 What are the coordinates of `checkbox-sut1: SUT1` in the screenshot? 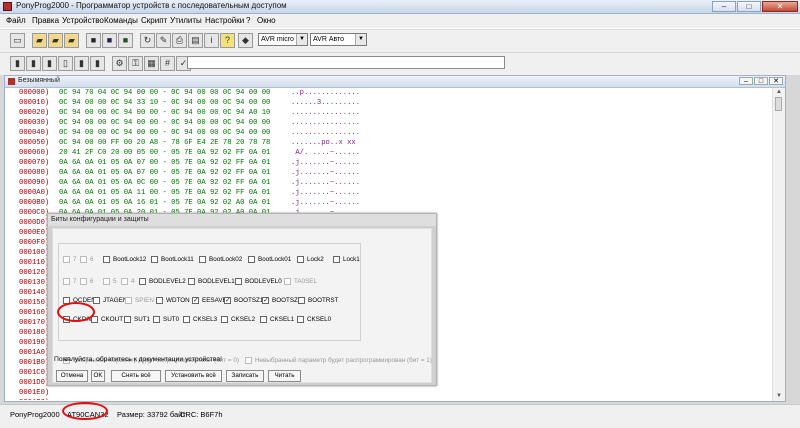 It's located at (137, 319).